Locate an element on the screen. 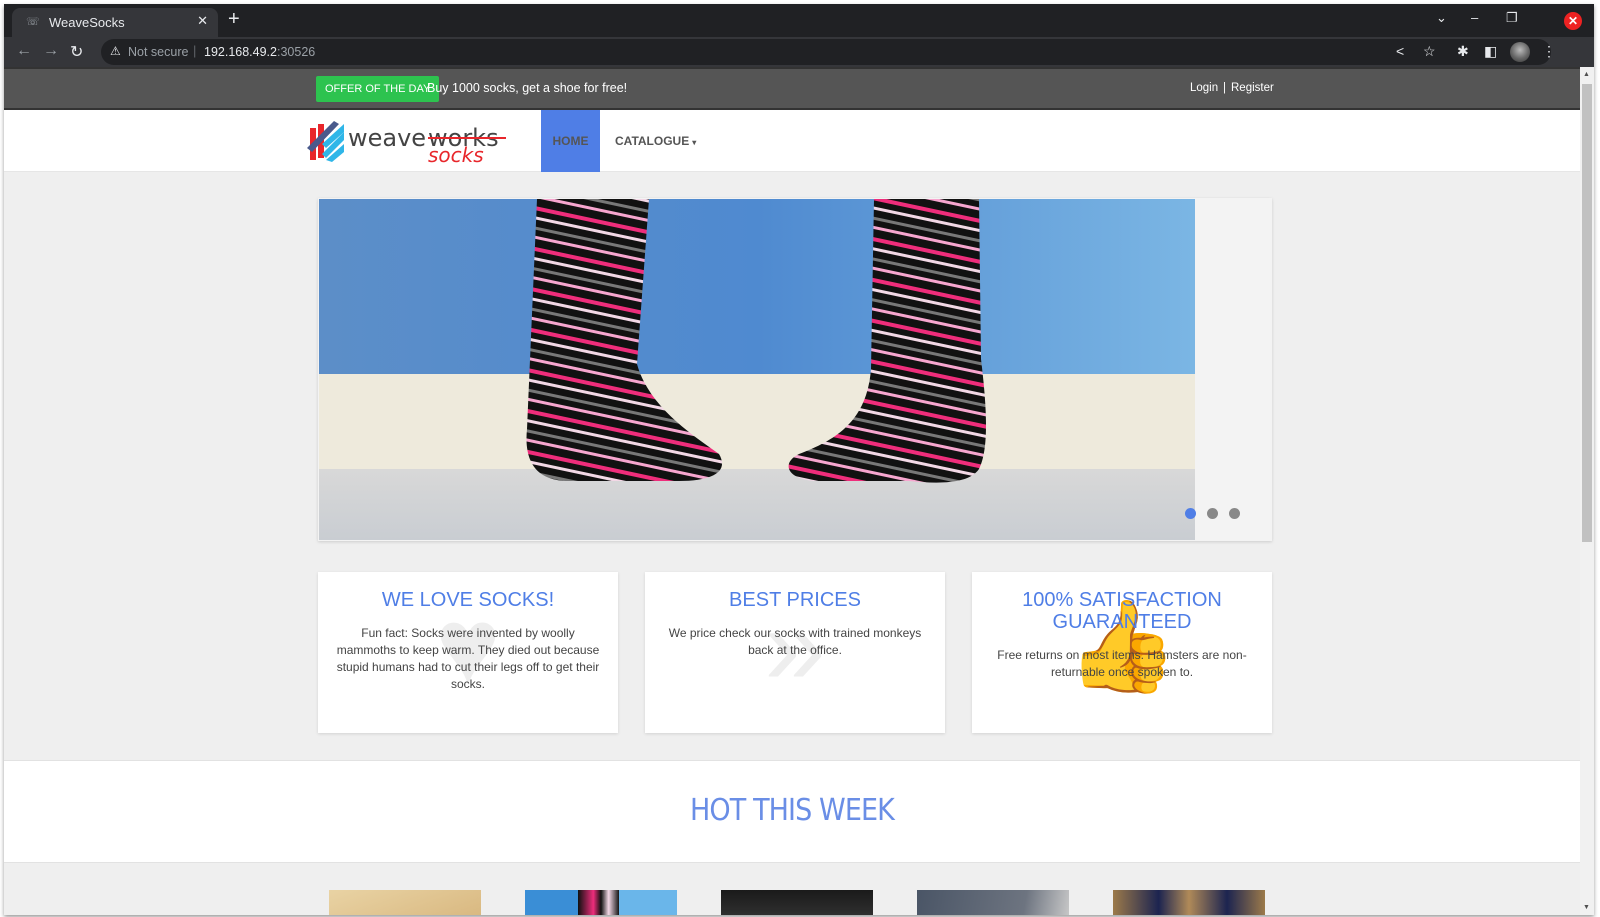 The height and width of the screenshot is (917, 1600). back-icon: ← is located at coordinates (24, 51).